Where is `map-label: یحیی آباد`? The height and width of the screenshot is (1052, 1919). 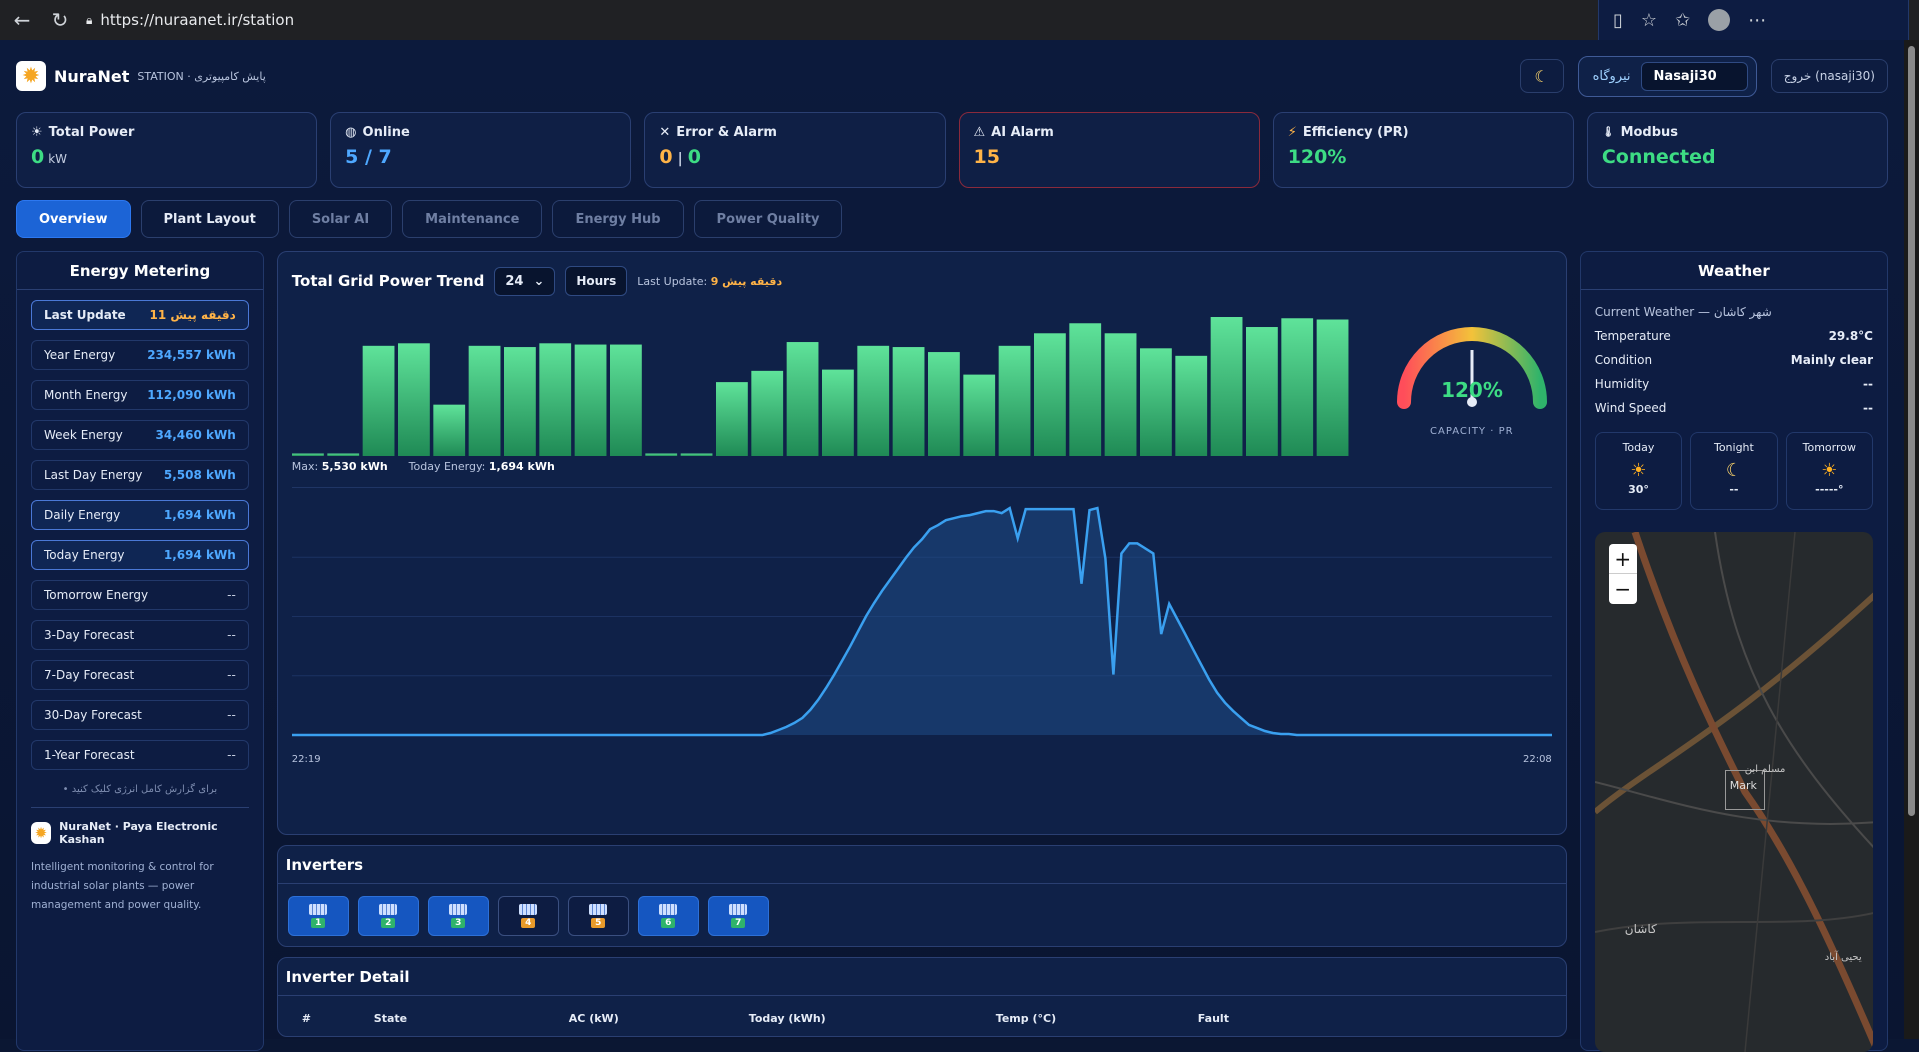 map-label: یحیی آباد is located at coordinates (1843, 957).